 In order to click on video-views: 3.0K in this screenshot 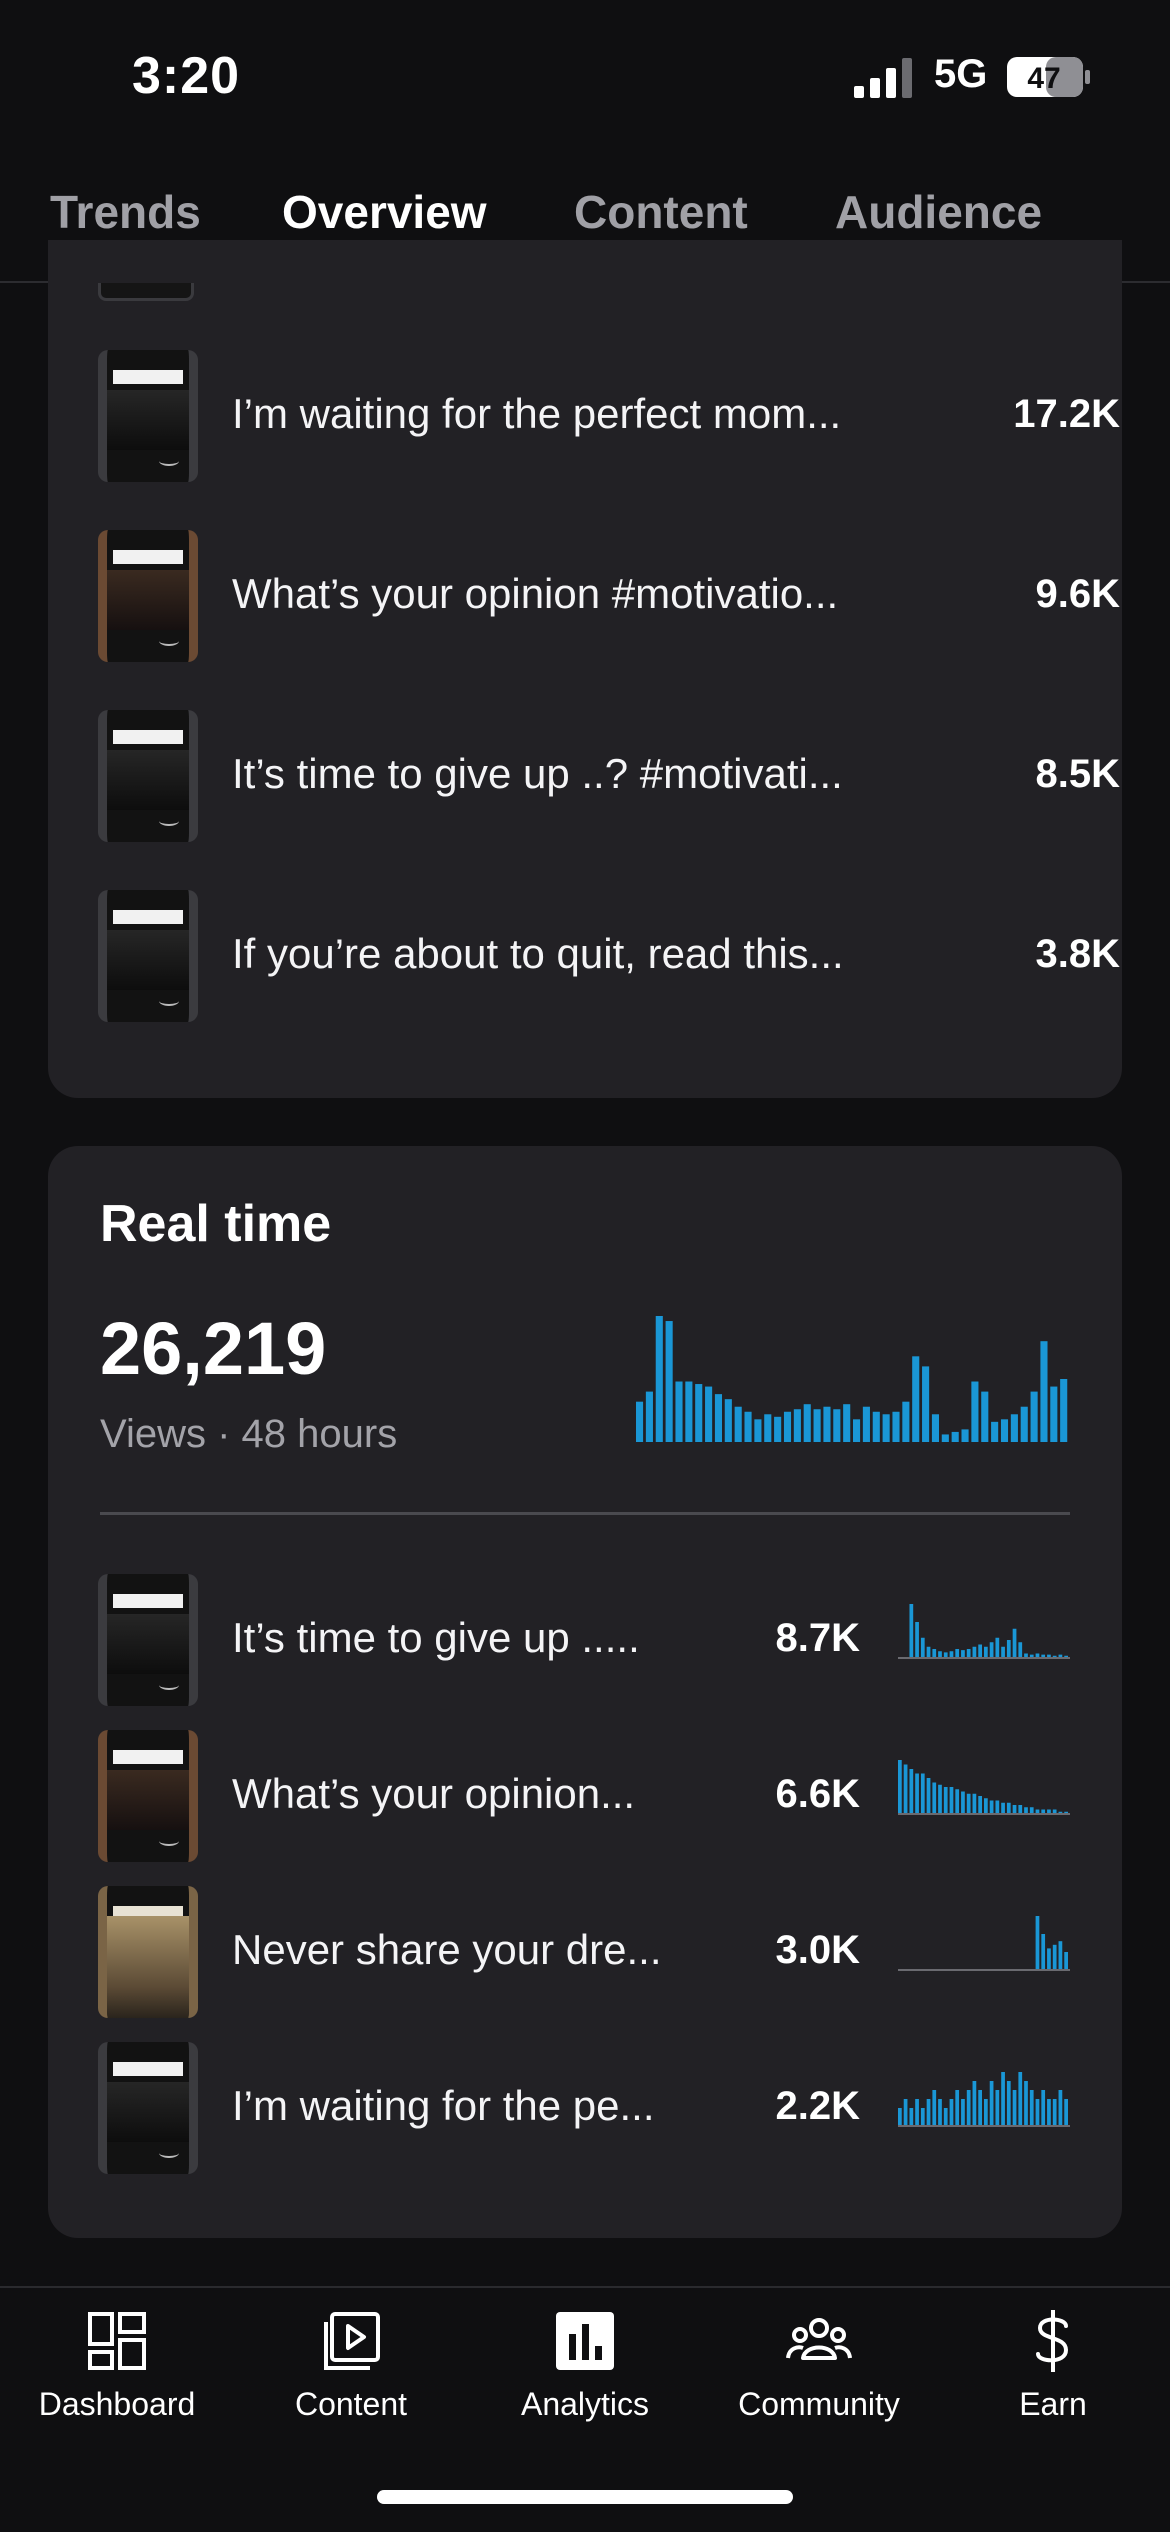, I will do `click(818, 1950)`.